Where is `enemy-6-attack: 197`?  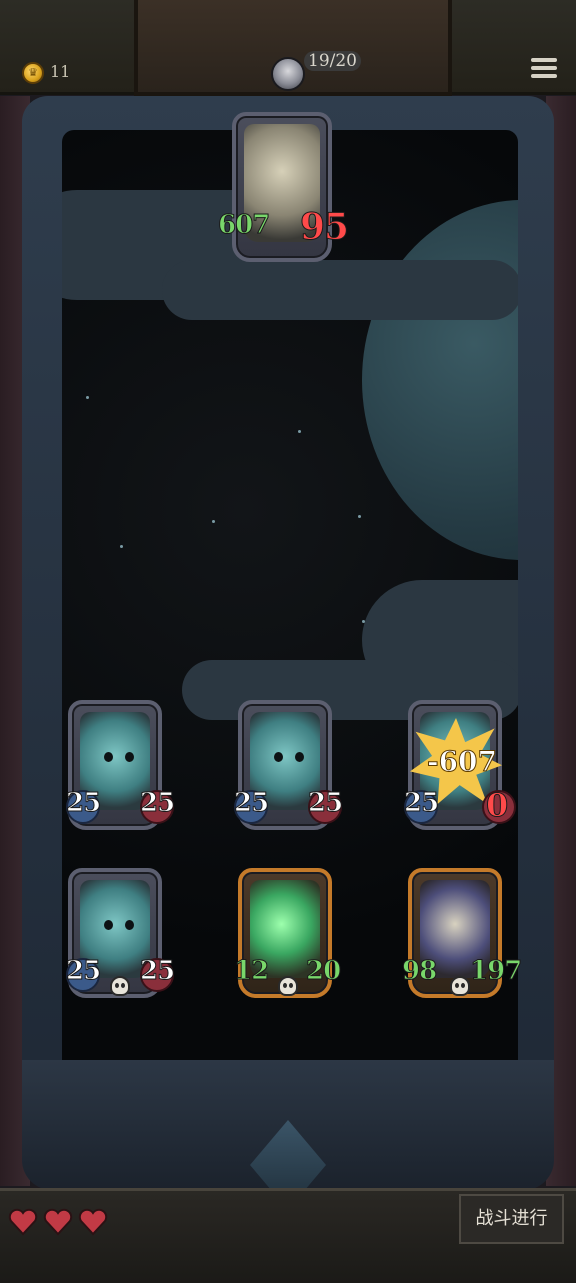
enemy-6-attack: 197 is located at coordinates (495, 971).